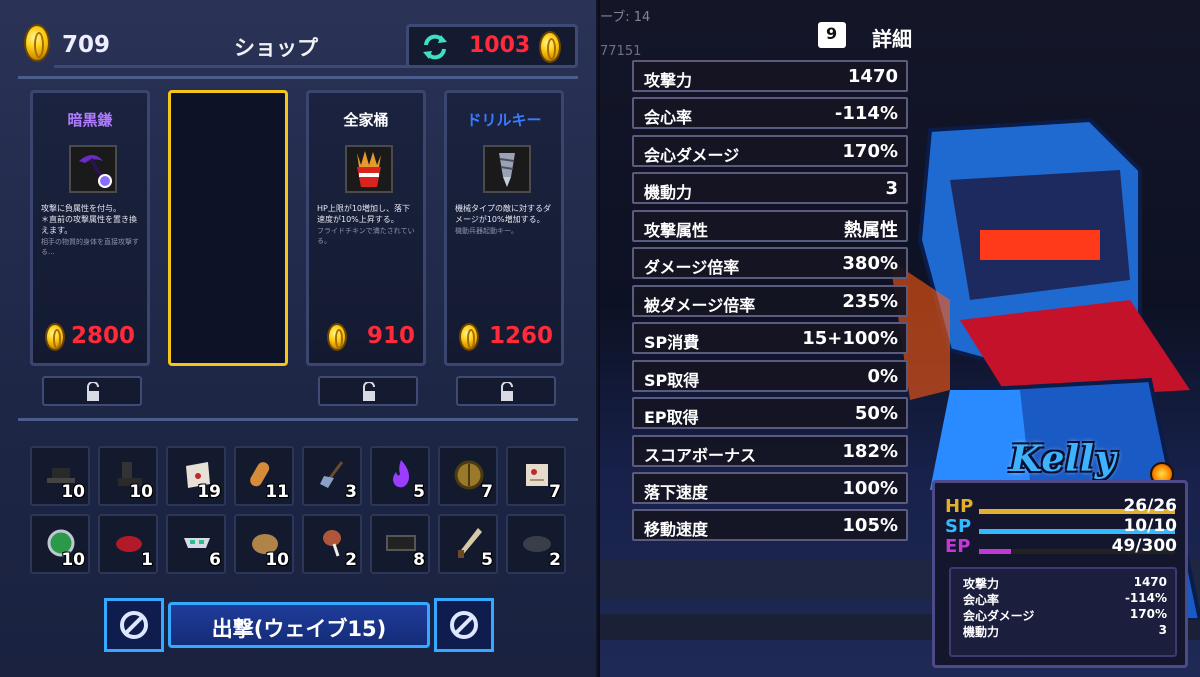 This screenshot has height=677, width=1200. What do you see at coordinates (277, 492) in the screenshot?
I see `slot-qty: 11` at bounding box center [277, 492].